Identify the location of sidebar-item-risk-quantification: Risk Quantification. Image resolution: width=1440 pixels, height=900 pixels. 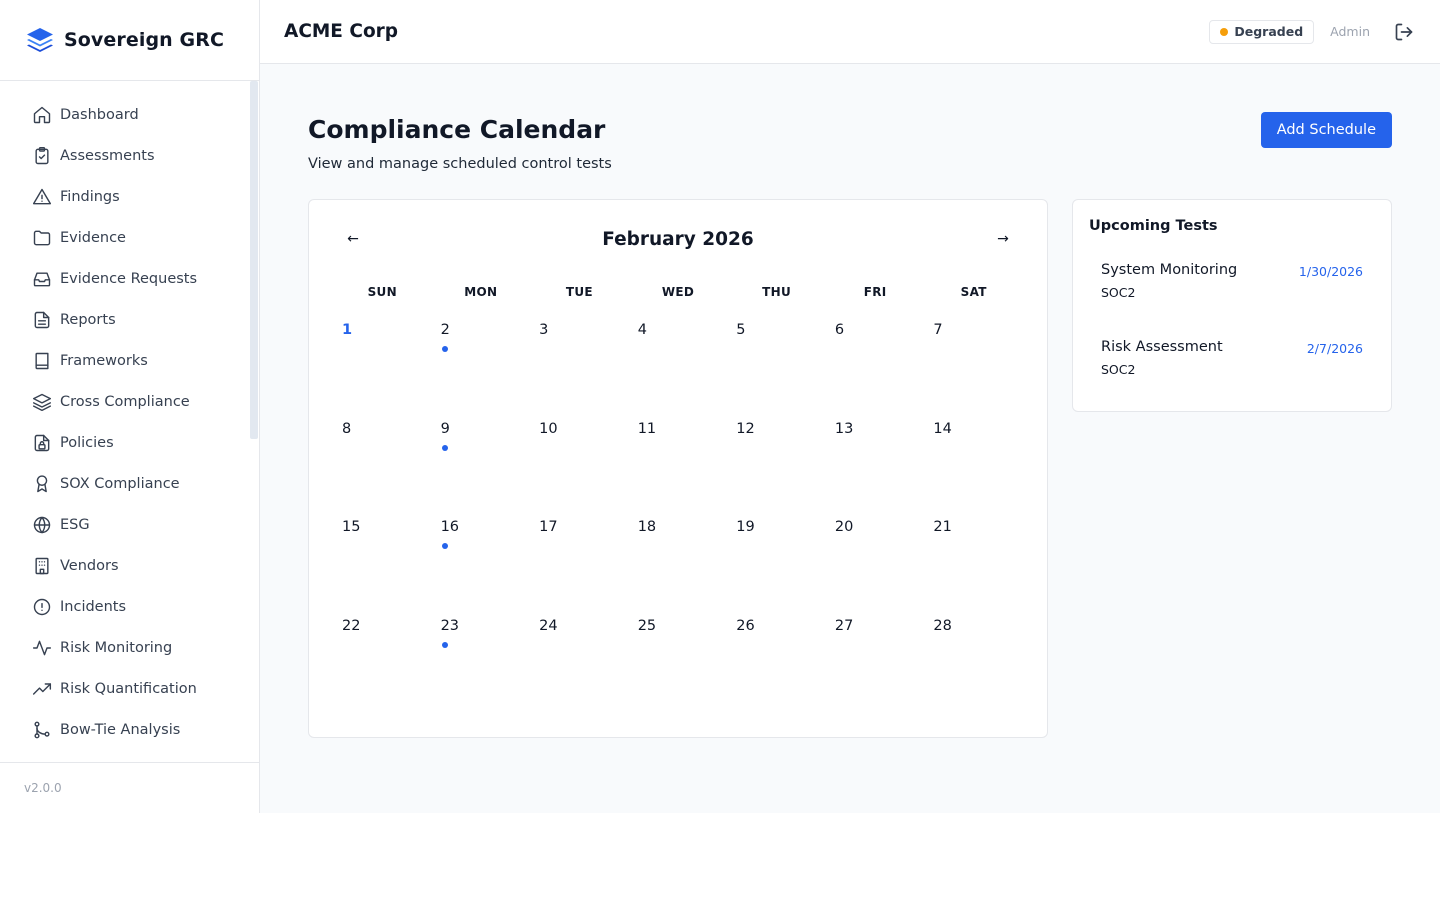
(129, 688).